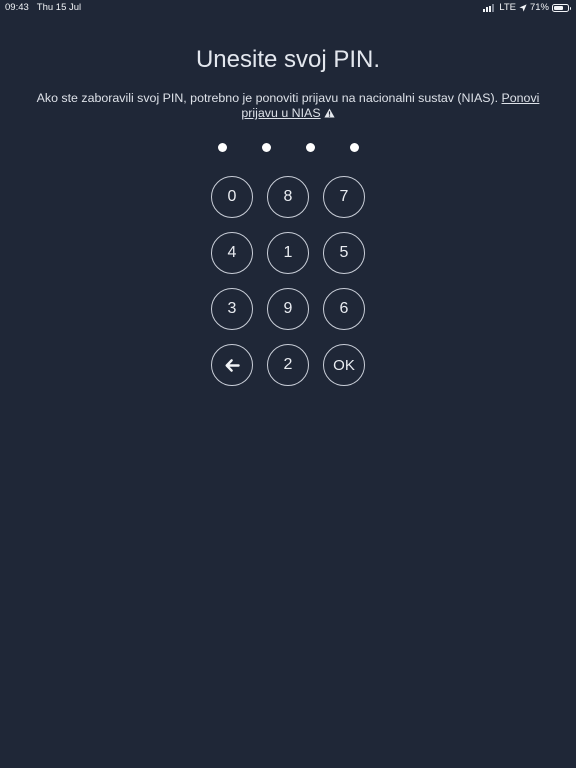 The height and width of the screenshot is (768, 576). Describe the element at coordinates (344, 365) in the screenshot. I see `ok-button: OK` at that location.